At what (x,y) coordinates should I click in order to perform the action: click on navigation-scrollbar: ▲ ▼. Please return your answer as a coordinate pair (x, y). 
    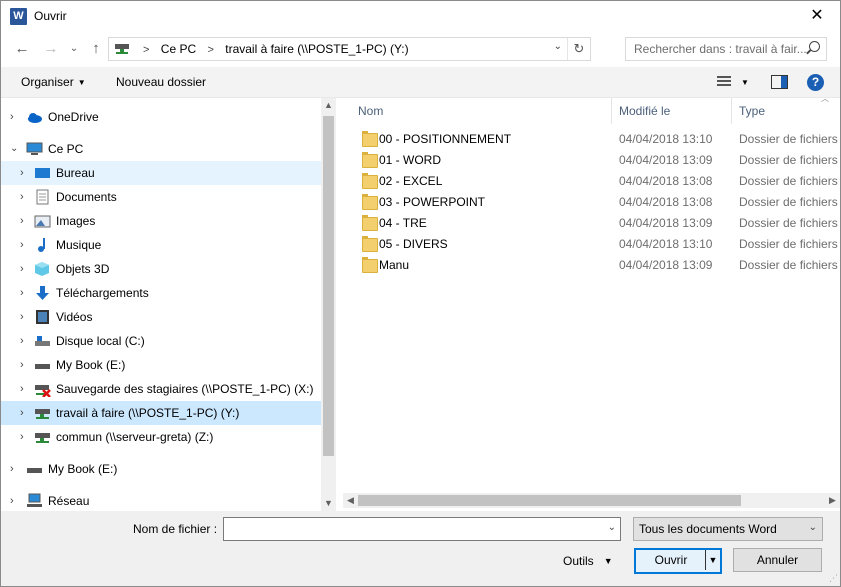
    Looking at the image, I should click on (328, 304).